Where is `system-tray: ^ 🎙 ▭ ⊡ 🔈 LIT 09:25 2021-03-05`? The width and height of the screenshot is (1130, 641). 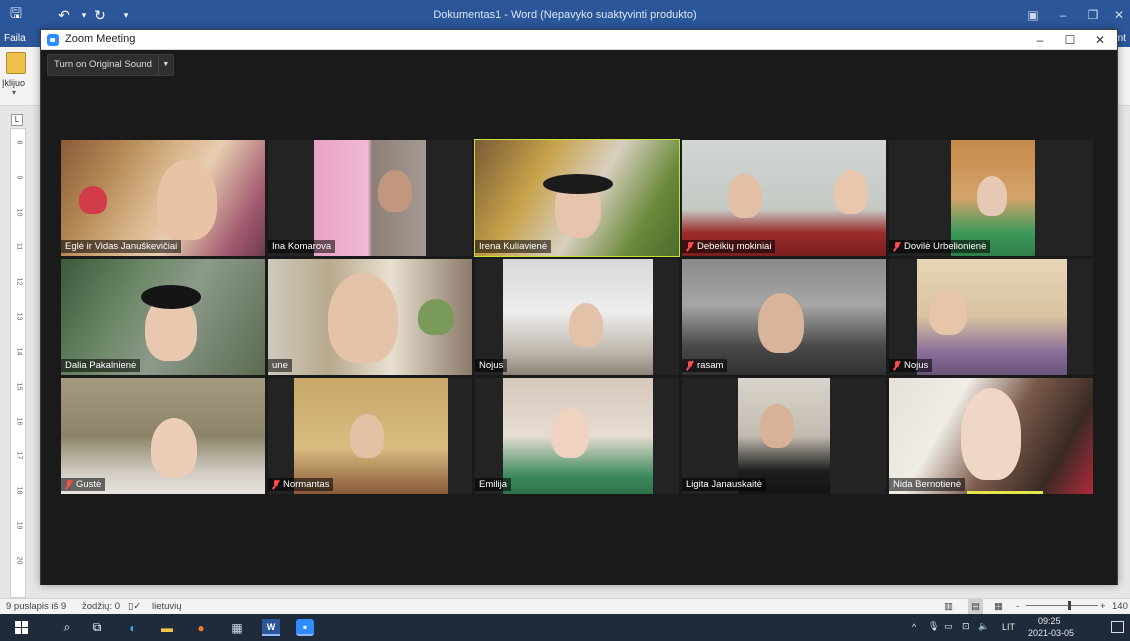
system-tray: ^ 🎙 ▭ ⊡ 🔈 LIT 09:25 2021-03-05 is located at coordinates (1007, 627).